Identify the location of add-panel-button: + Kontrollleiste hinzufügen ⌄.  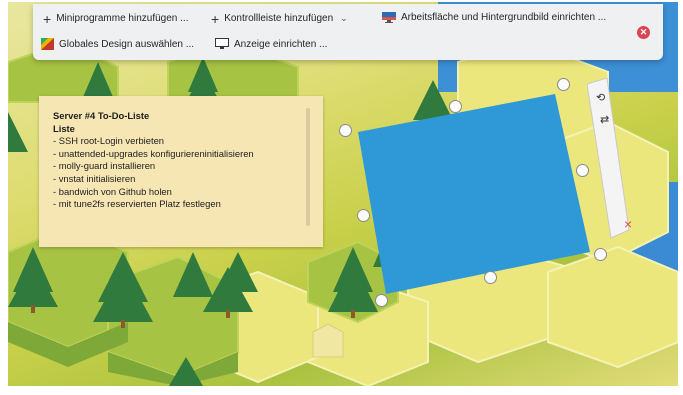
(279, 18).